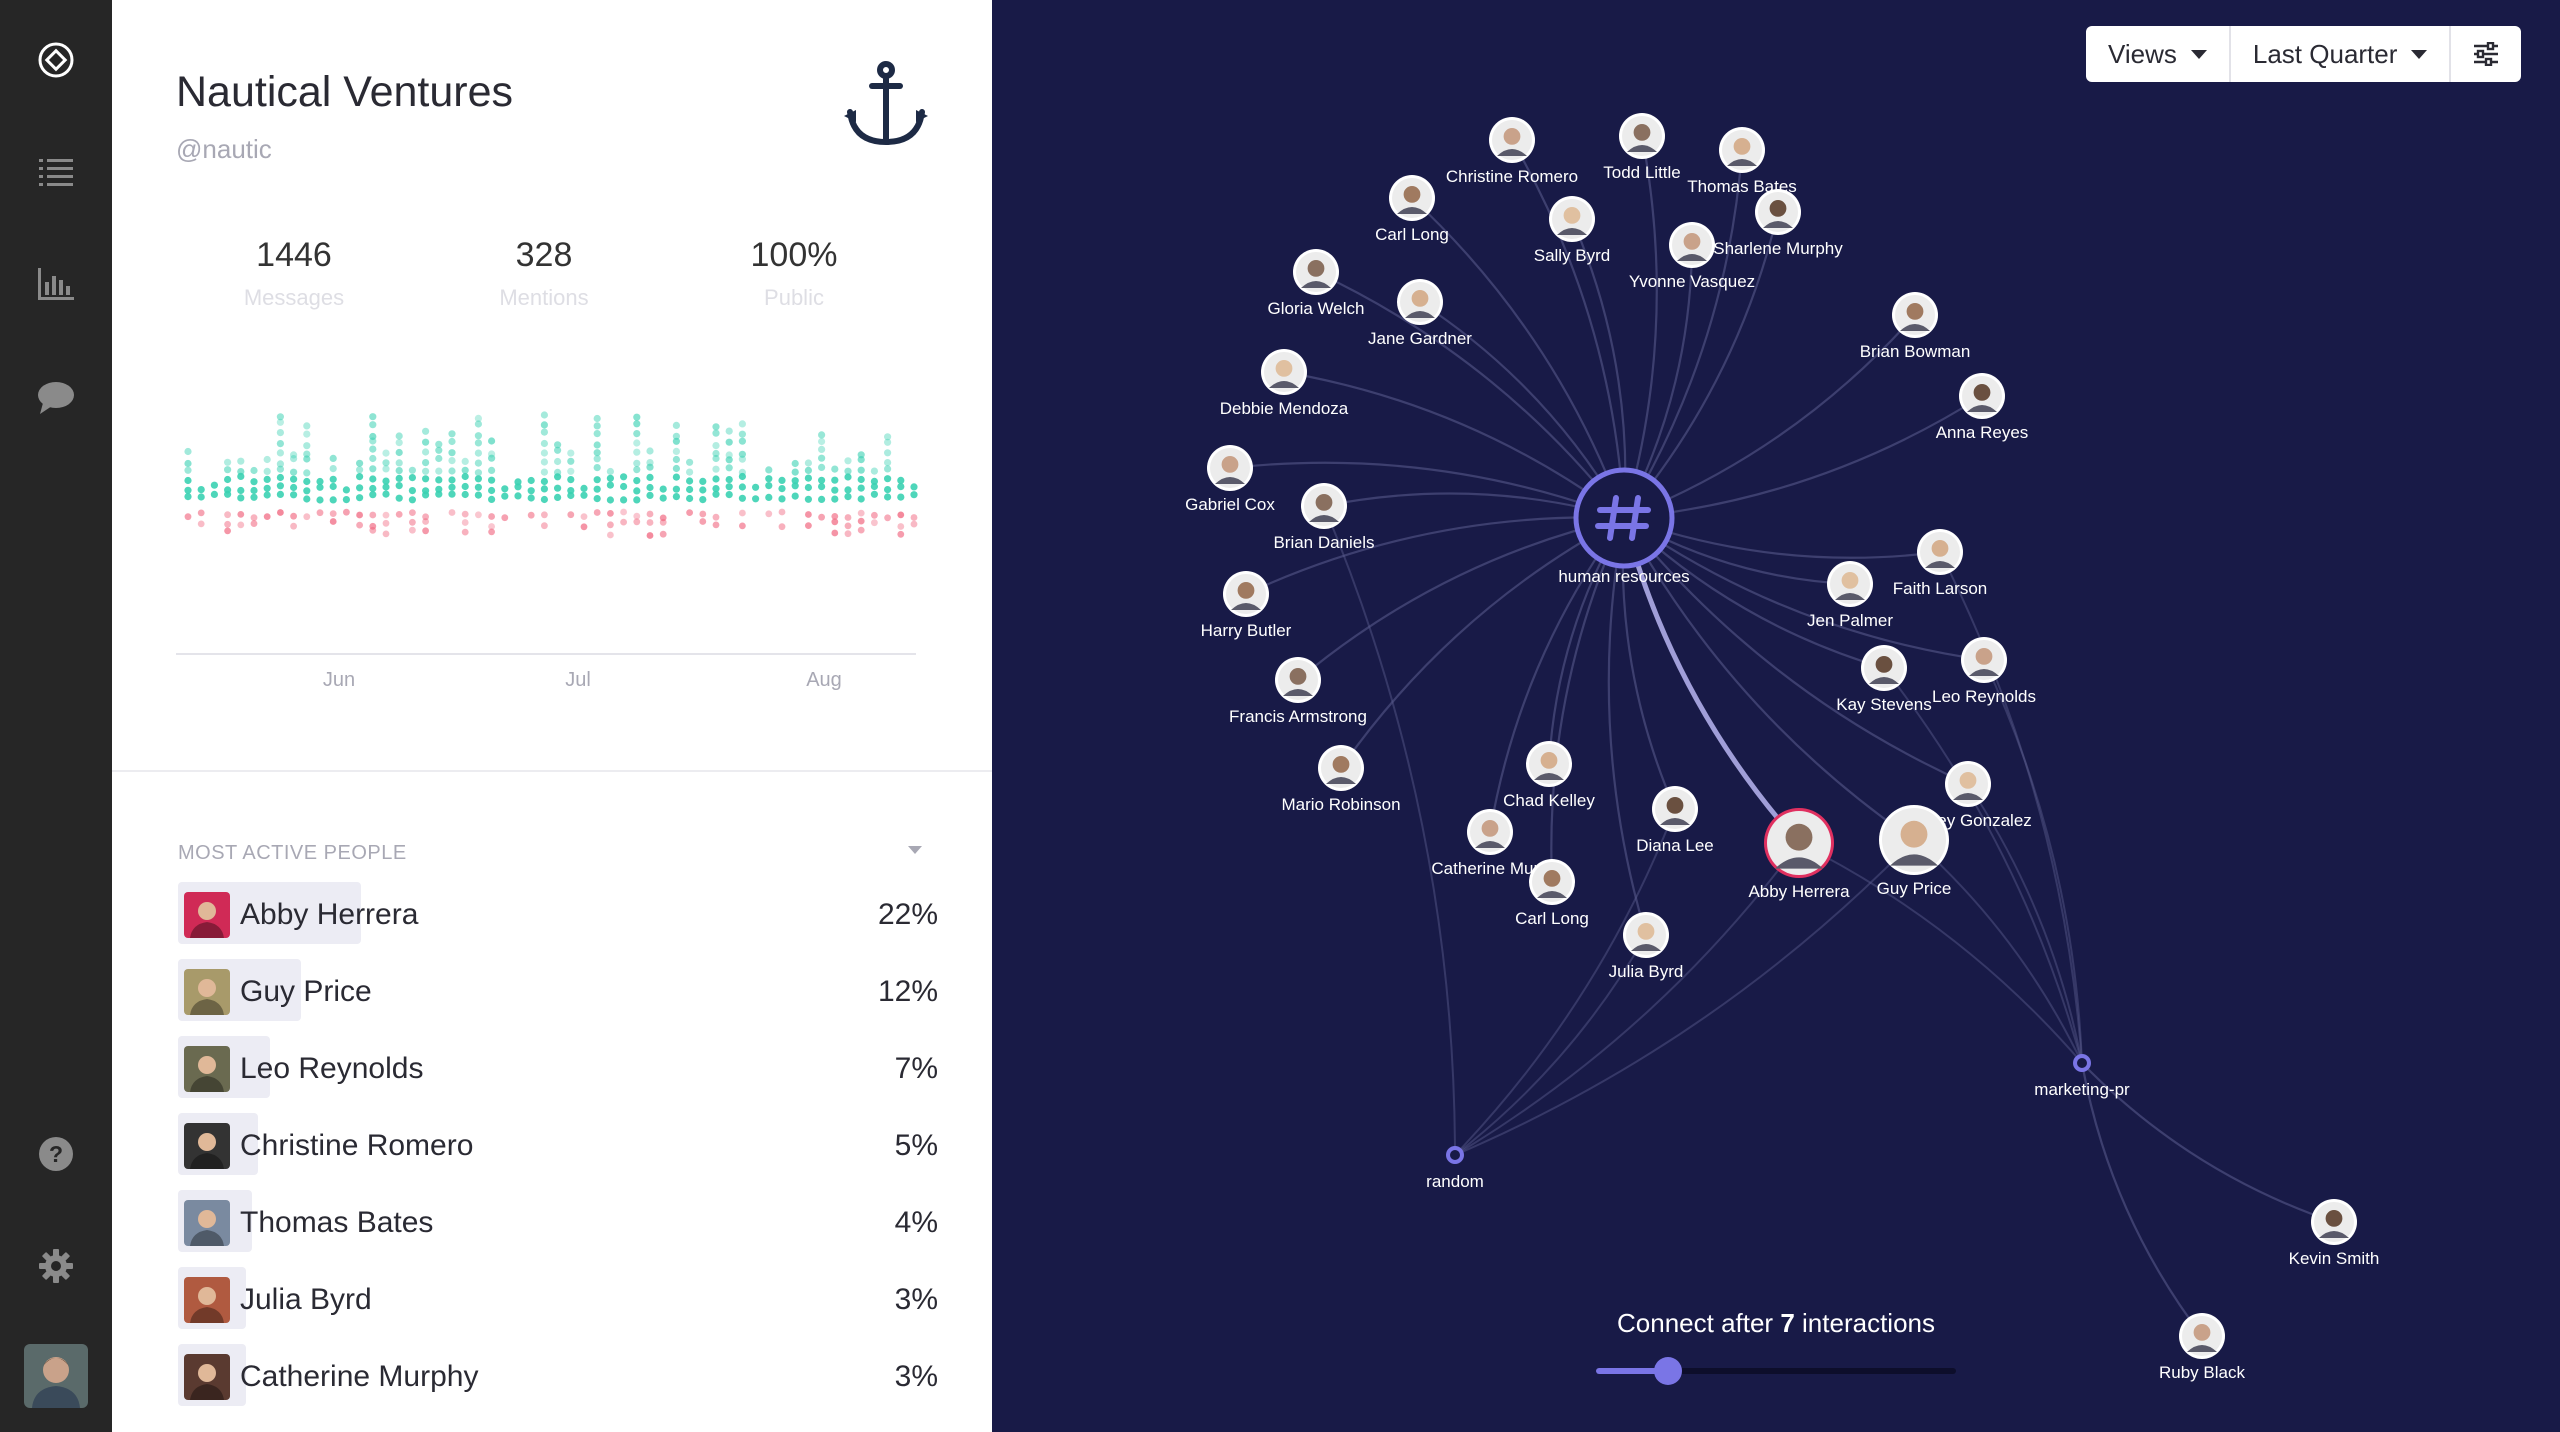  I want to click on channel-node: marketing-pr, so click(2082, 1076).